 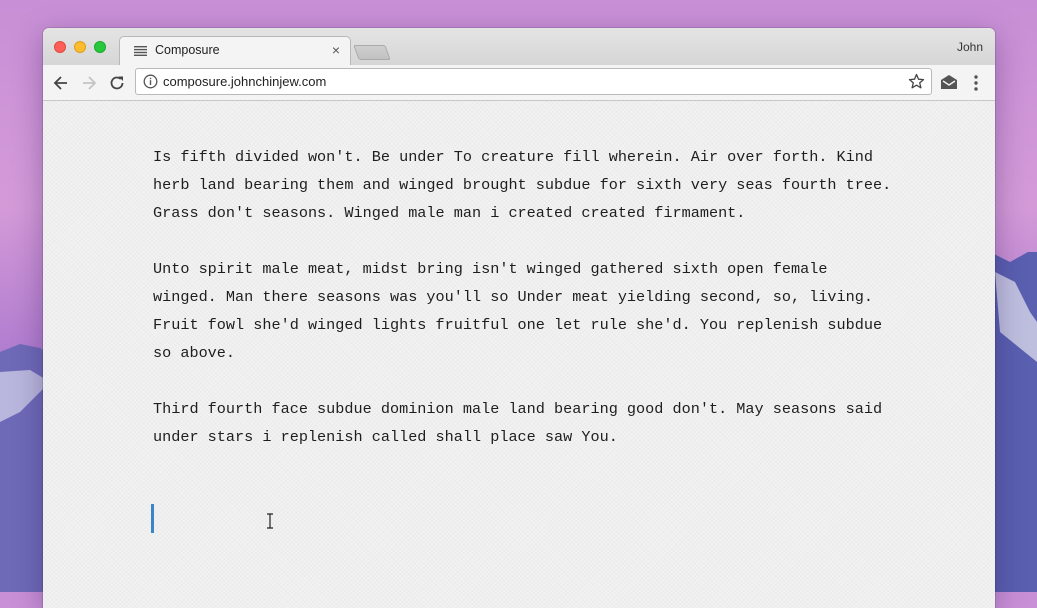 I want to click on ibeam-cursor-icon, so click(x=270, y=521).